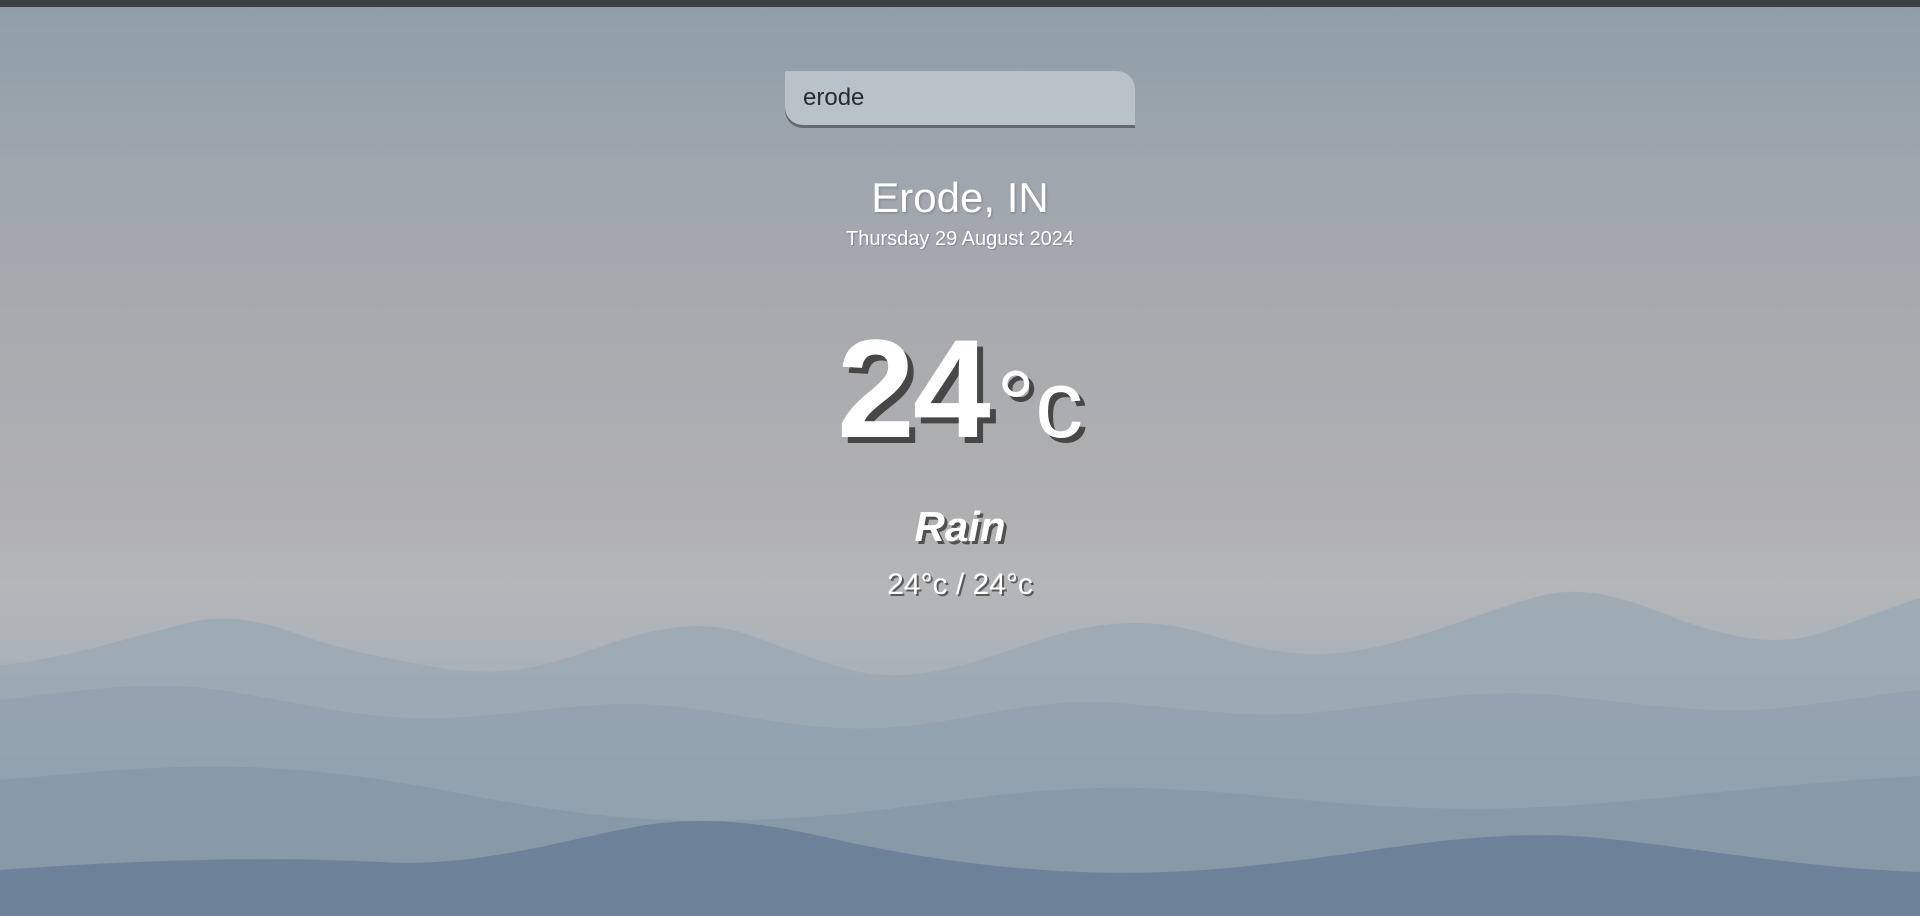 This screenshot has width=1920, height=916. I want to click on temperature-value: 24, so click(913, 388).